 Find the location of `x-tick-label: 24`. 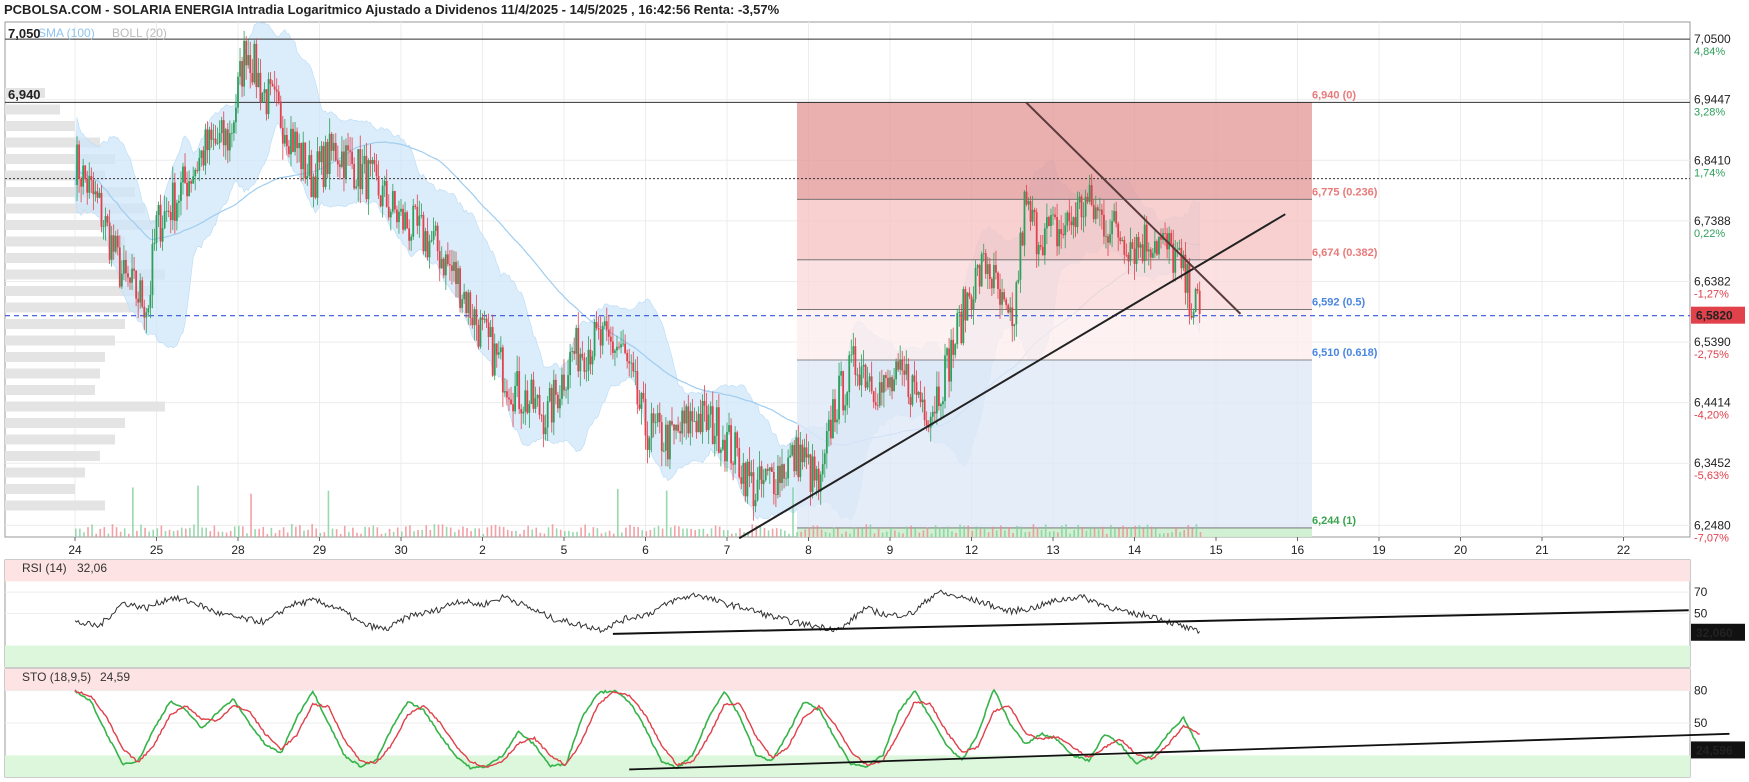

x-tick-label: 24 is located at coordinates (75, 550).